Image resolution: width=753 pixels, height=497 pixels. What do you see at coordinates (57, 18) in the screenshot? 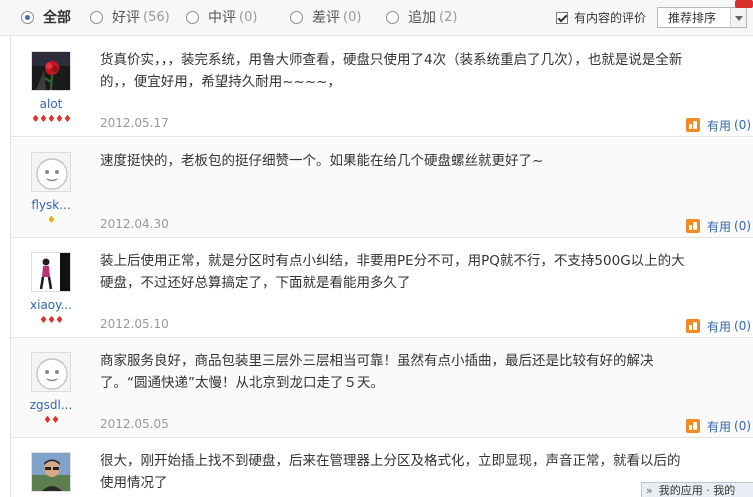
I see `filter-all-label: 全部` at bounding box center [57, 18].